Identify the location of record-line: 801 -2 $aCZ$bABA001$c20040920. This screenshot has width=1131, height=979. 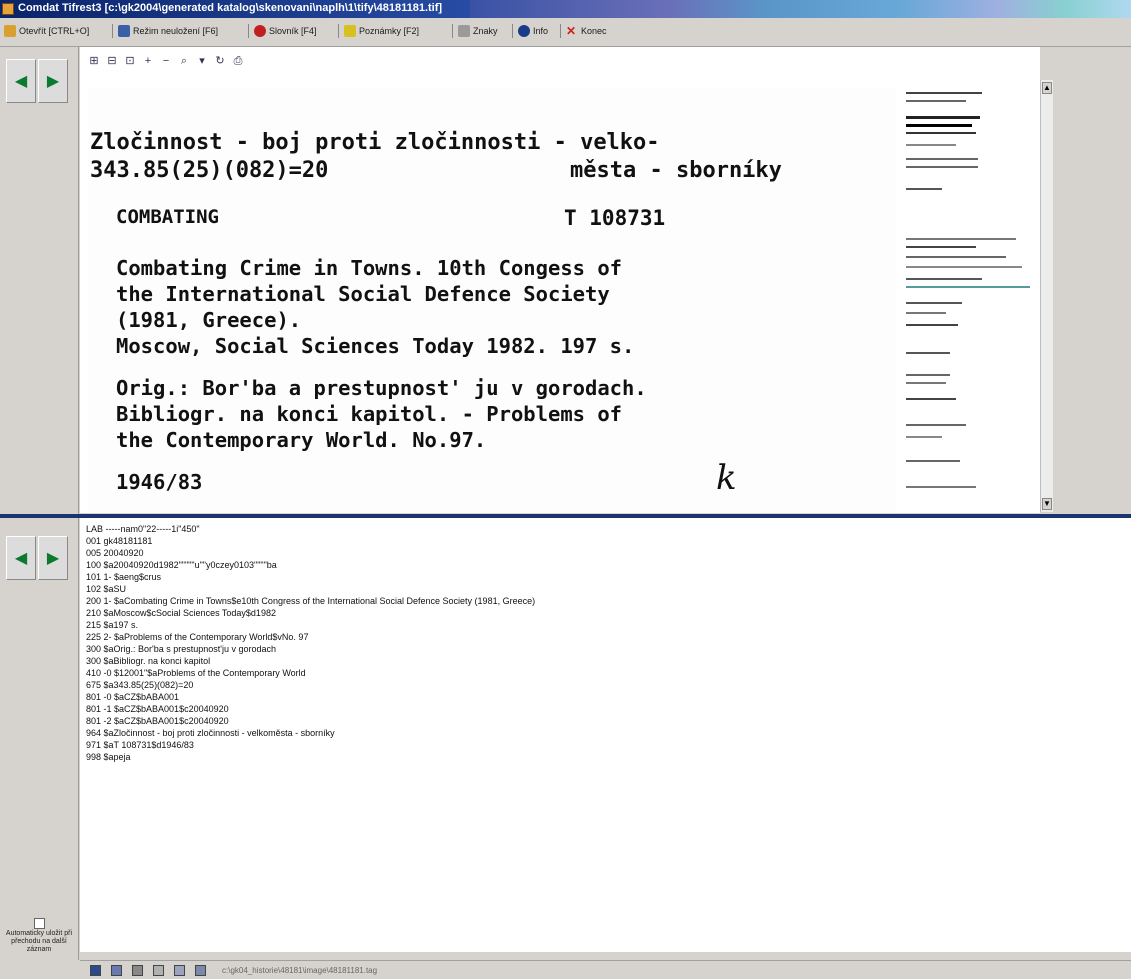
(157, 721).